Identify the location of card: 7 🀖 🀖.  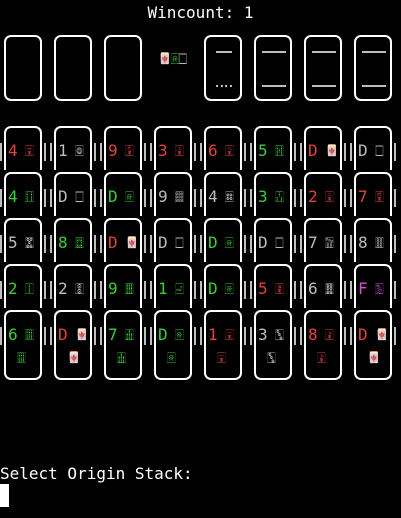
(123, 345).